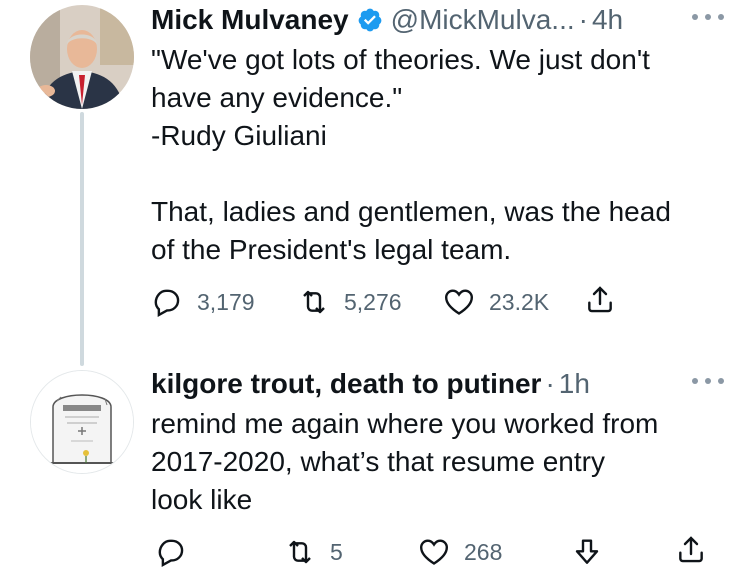  I want to click on like-count: 23.2K, so click(519, 301).